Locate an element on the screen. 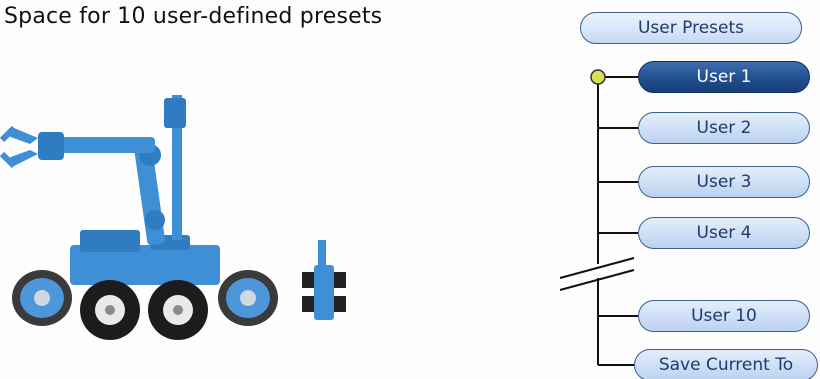 This screenshot has height=379, width=820. preset-user-1-button: User 1 is located at coordinates (724, 77).